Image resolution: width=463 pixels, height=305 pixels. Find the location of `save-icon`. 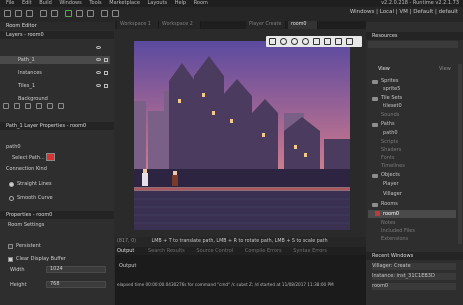

save-icon is located at coordinates (29, 13).